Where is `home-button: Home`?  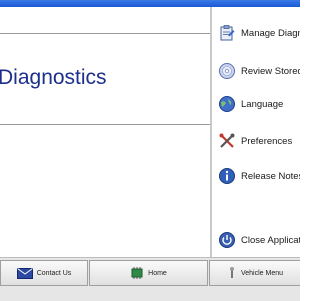 home-button: Home is located at coordinates (148, 273).